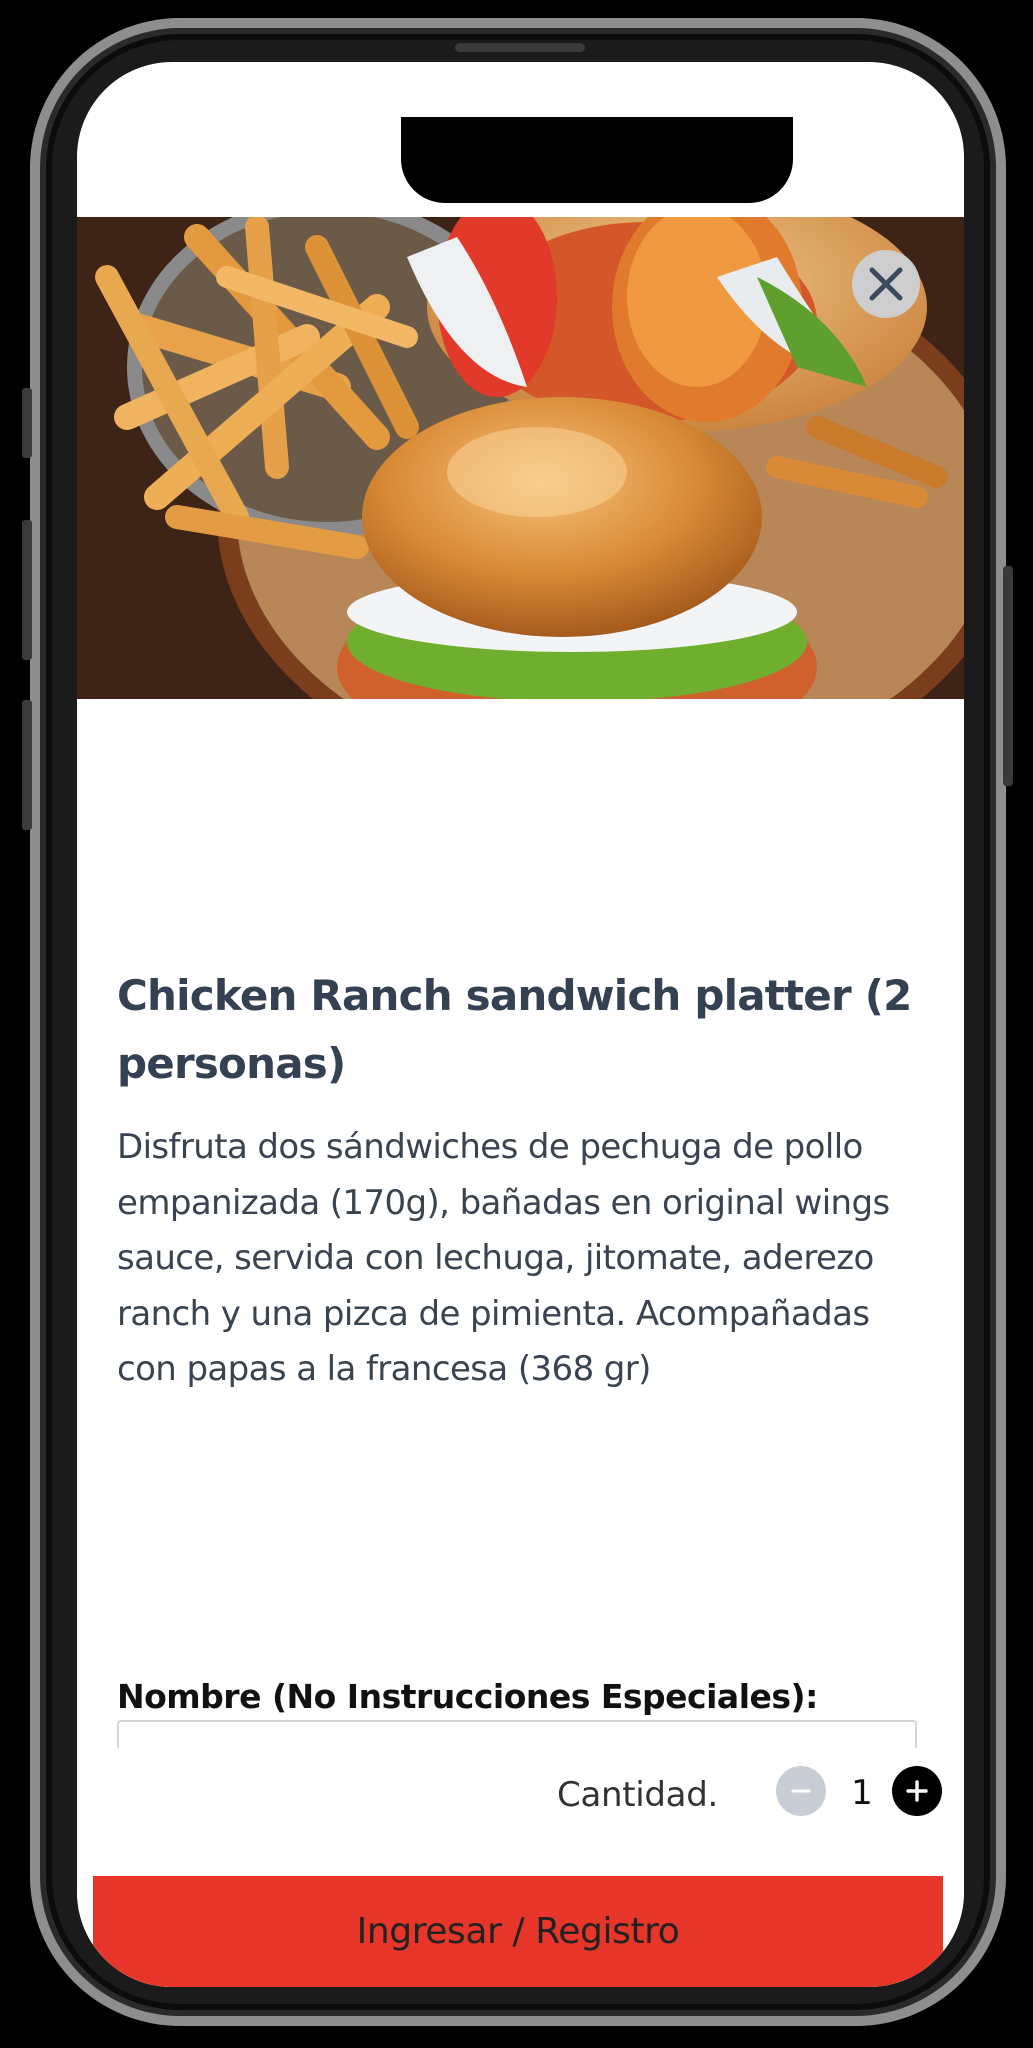  What do you see at coordinates (520, 47) in the screenshot?
I see `speaker-grille` at bounding box center [520, 47].